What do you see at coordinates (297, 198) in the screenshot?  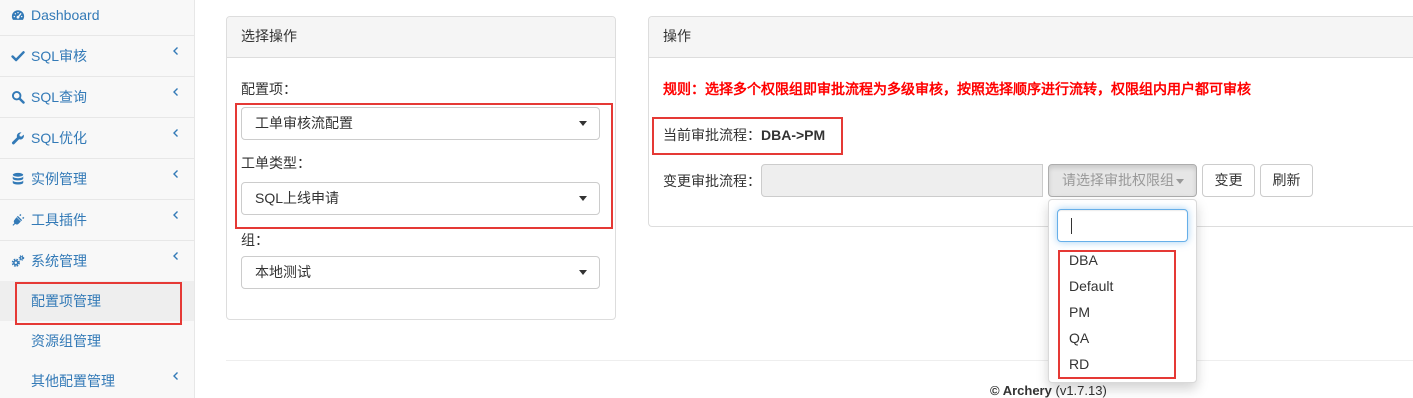 I see `select-value: SQL上线申请` at bounding box center [297, 198].